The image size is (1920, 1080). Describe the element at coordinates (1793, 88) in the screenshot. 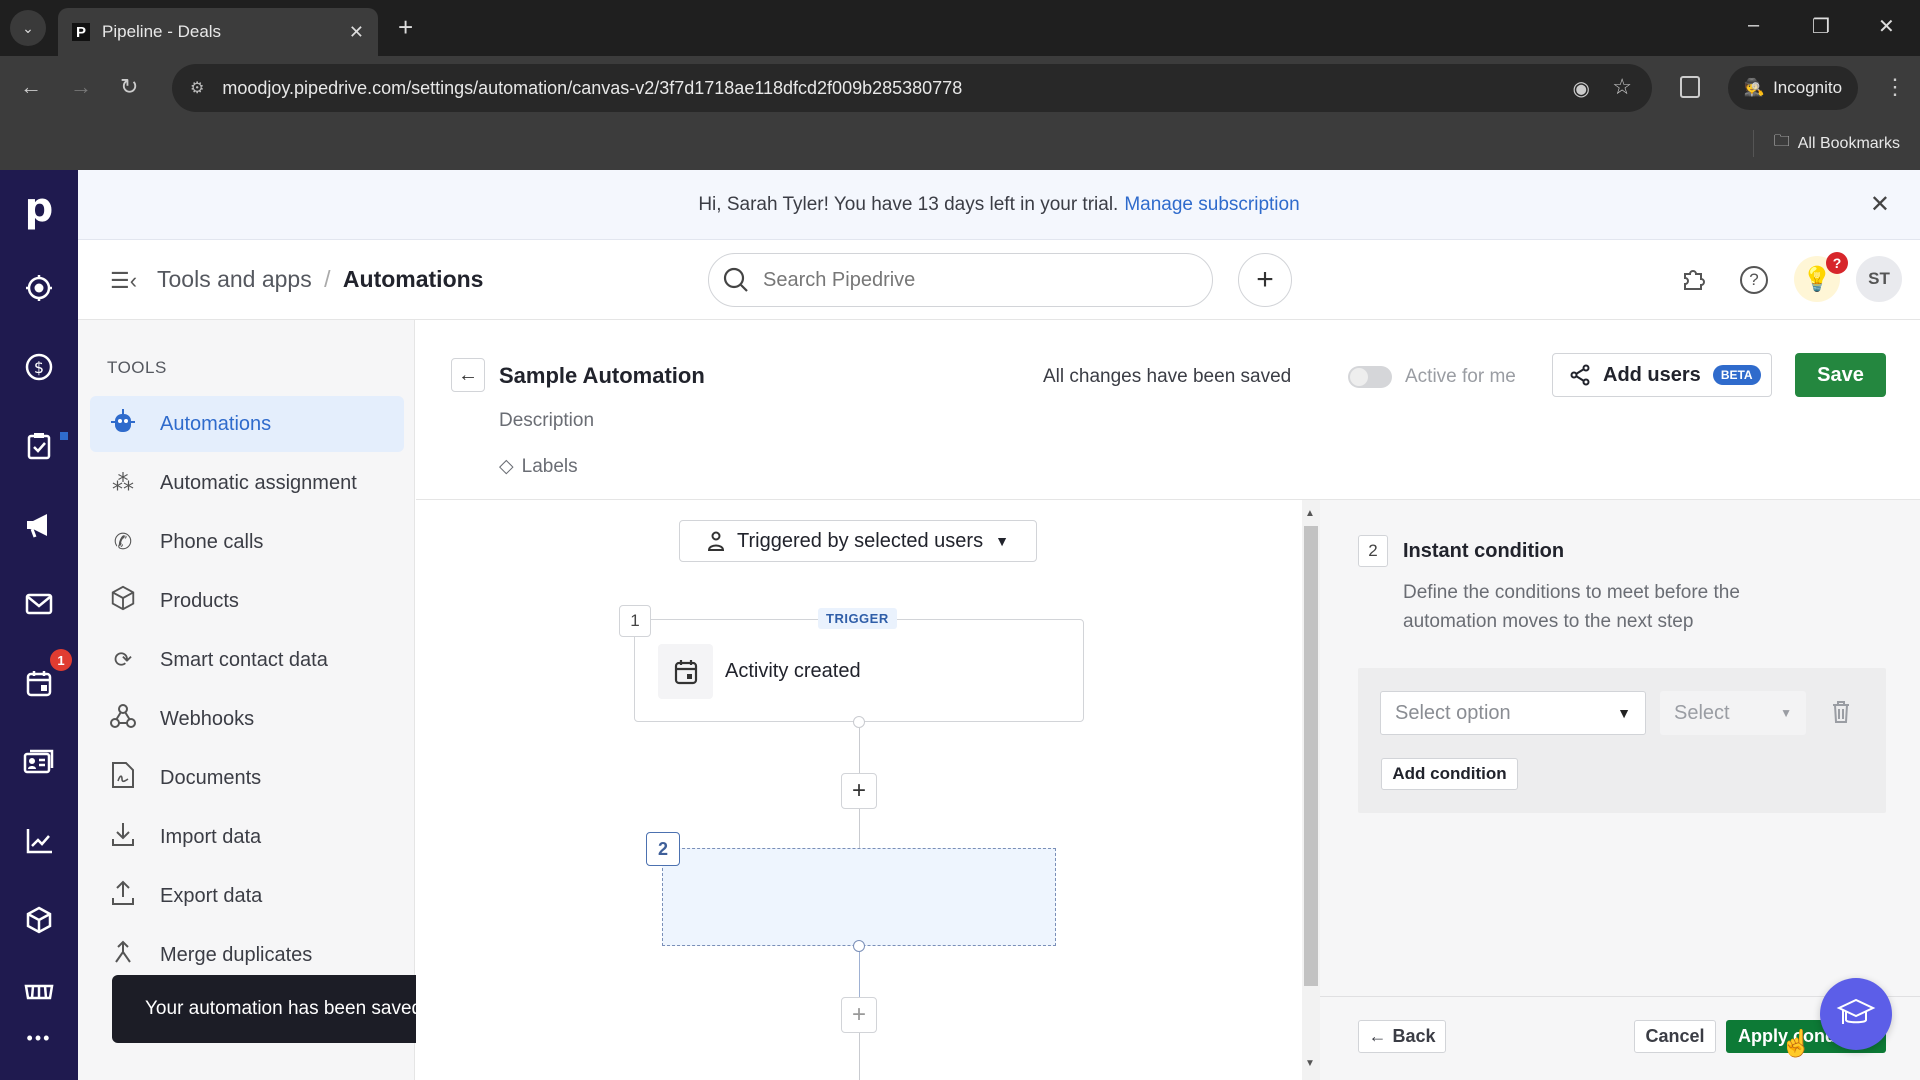

I see `incognito-indicator: 🕵 Incognito` at that location.